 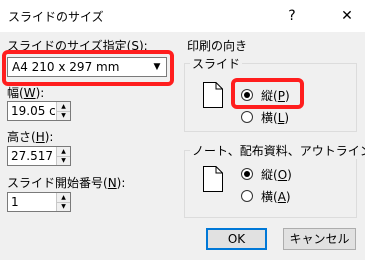 What do you see at coordinates (213, 95) in the screenshot?
I see `portrait-page-icon` at bounding box center [213, 95].